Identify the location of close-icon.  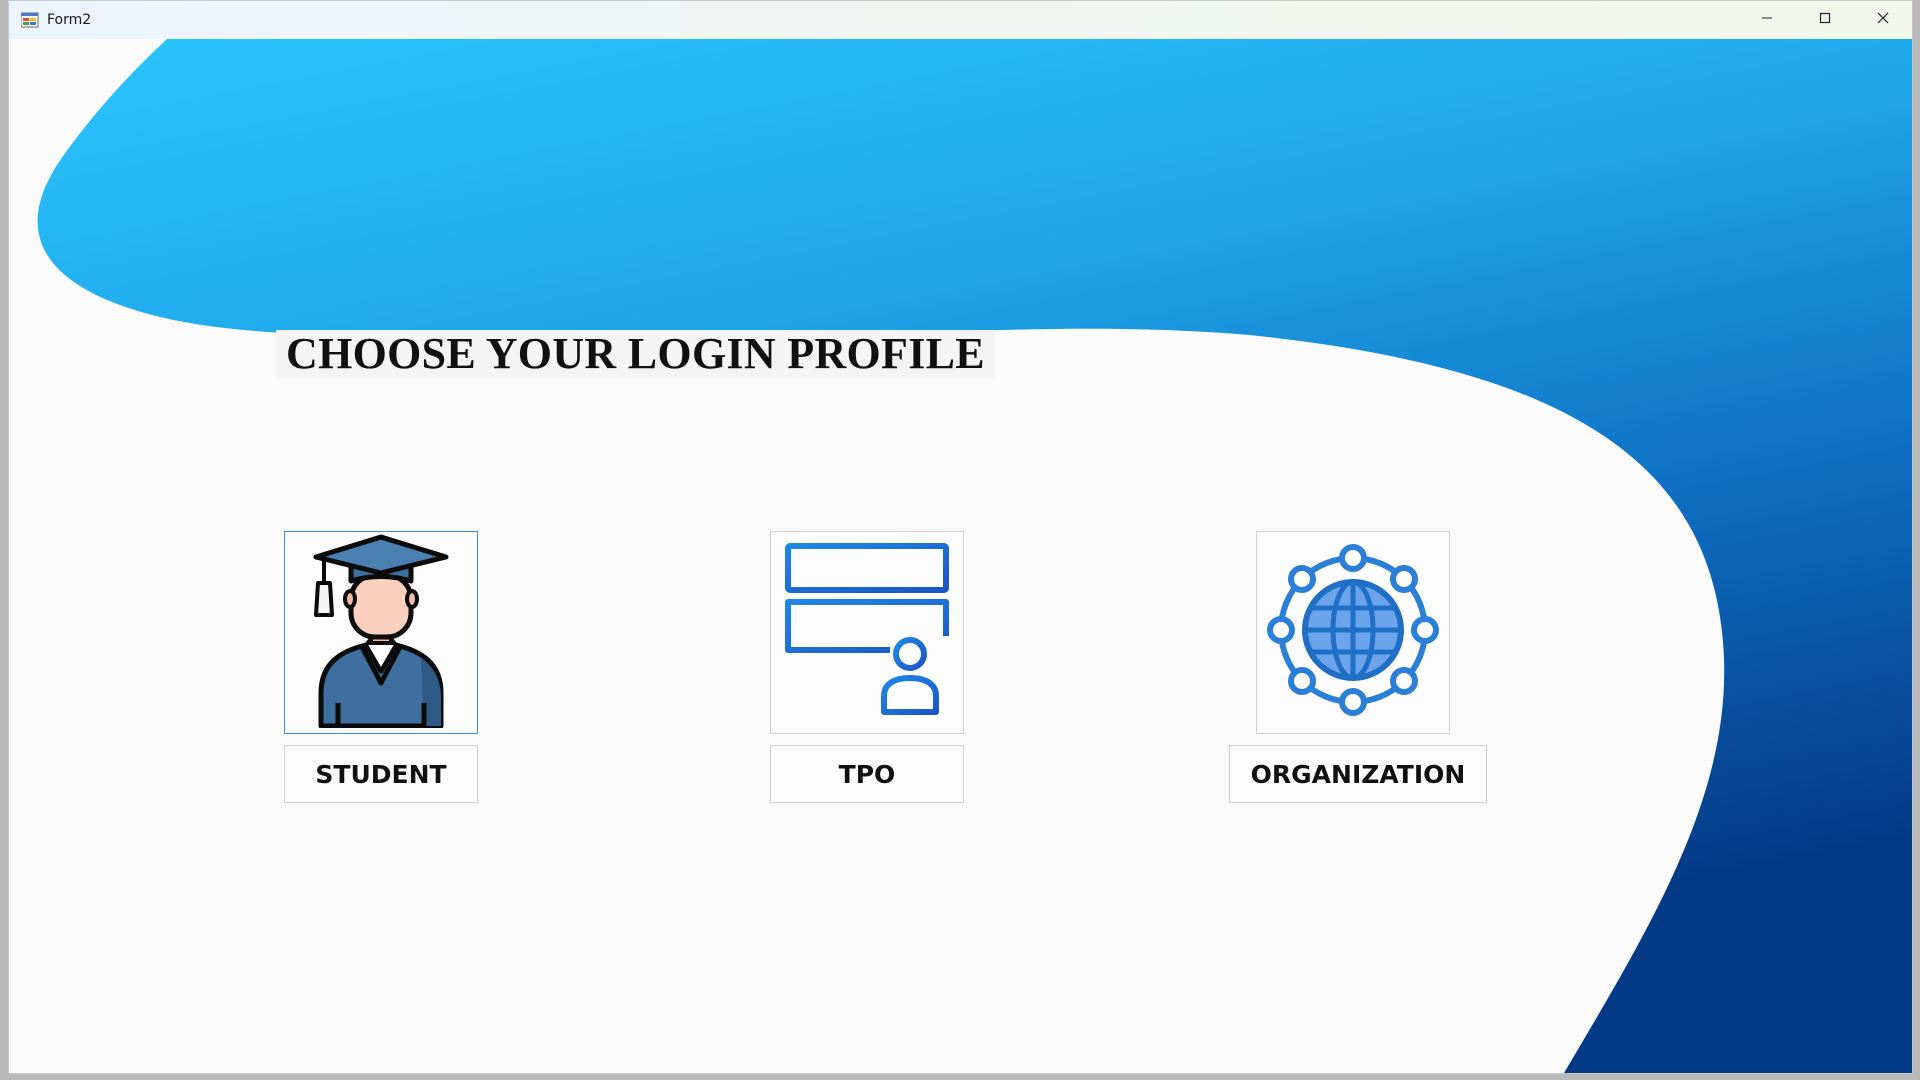
(1883, 20).